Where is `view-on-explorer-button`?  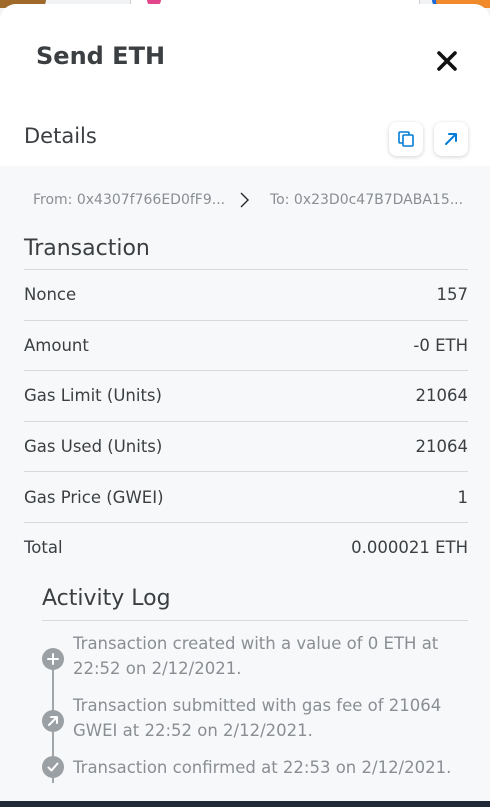 view-on-explorer-button is located at coordinates (451, 139).